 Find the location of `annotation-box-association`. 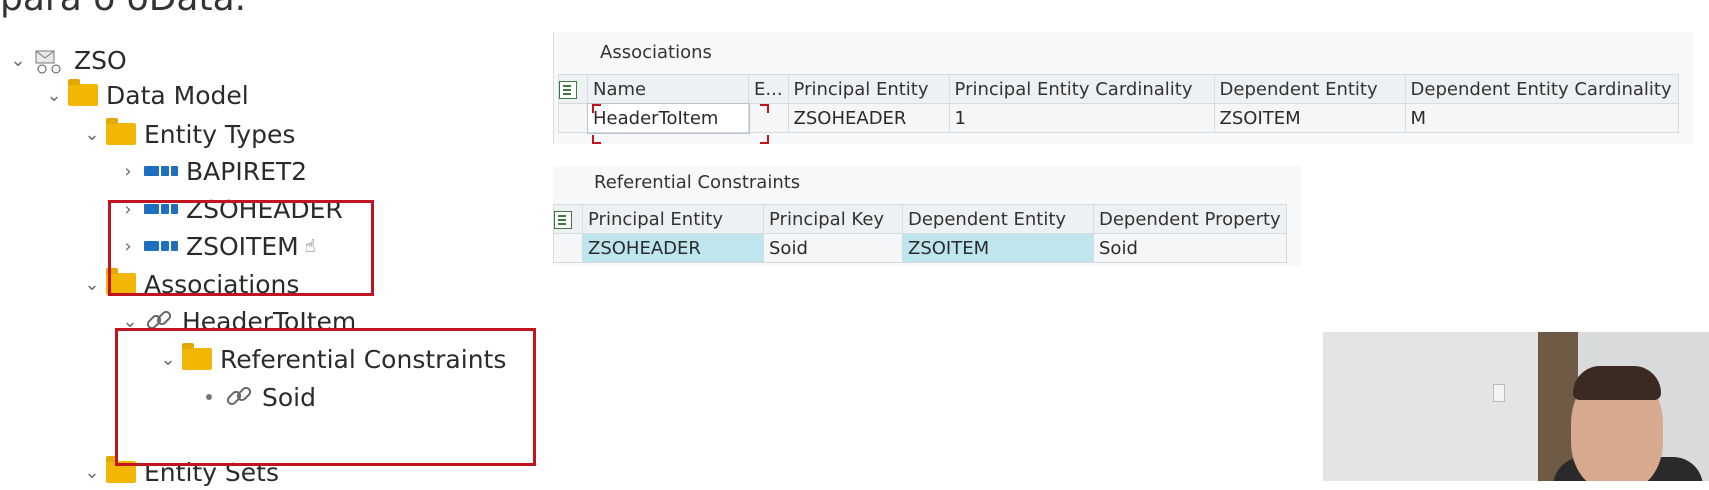

annotation-box-association is located at coordinates (325, 397).